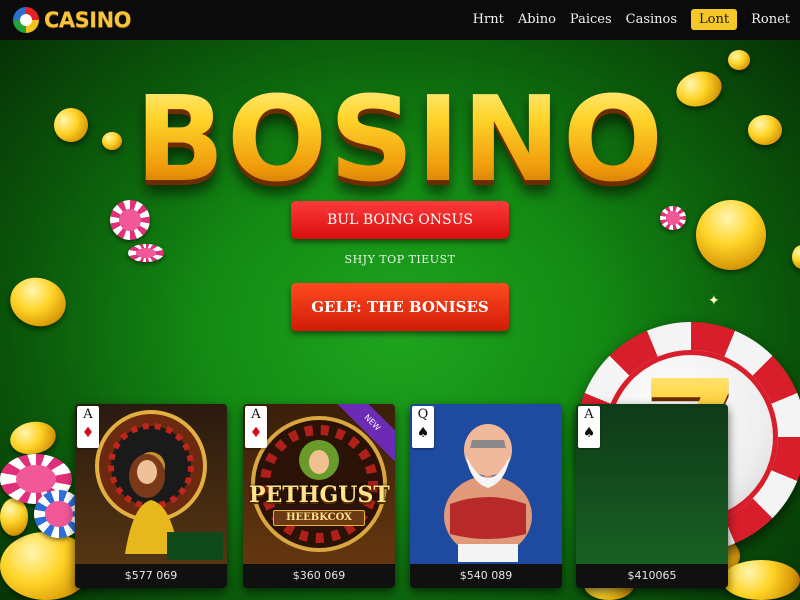 The height and width of the screenshot is (600, 800). Describe the element at coordinates (319, 518) in the screenshot. I see `game-logo-subtitle: HEEBKCOX` at that location.